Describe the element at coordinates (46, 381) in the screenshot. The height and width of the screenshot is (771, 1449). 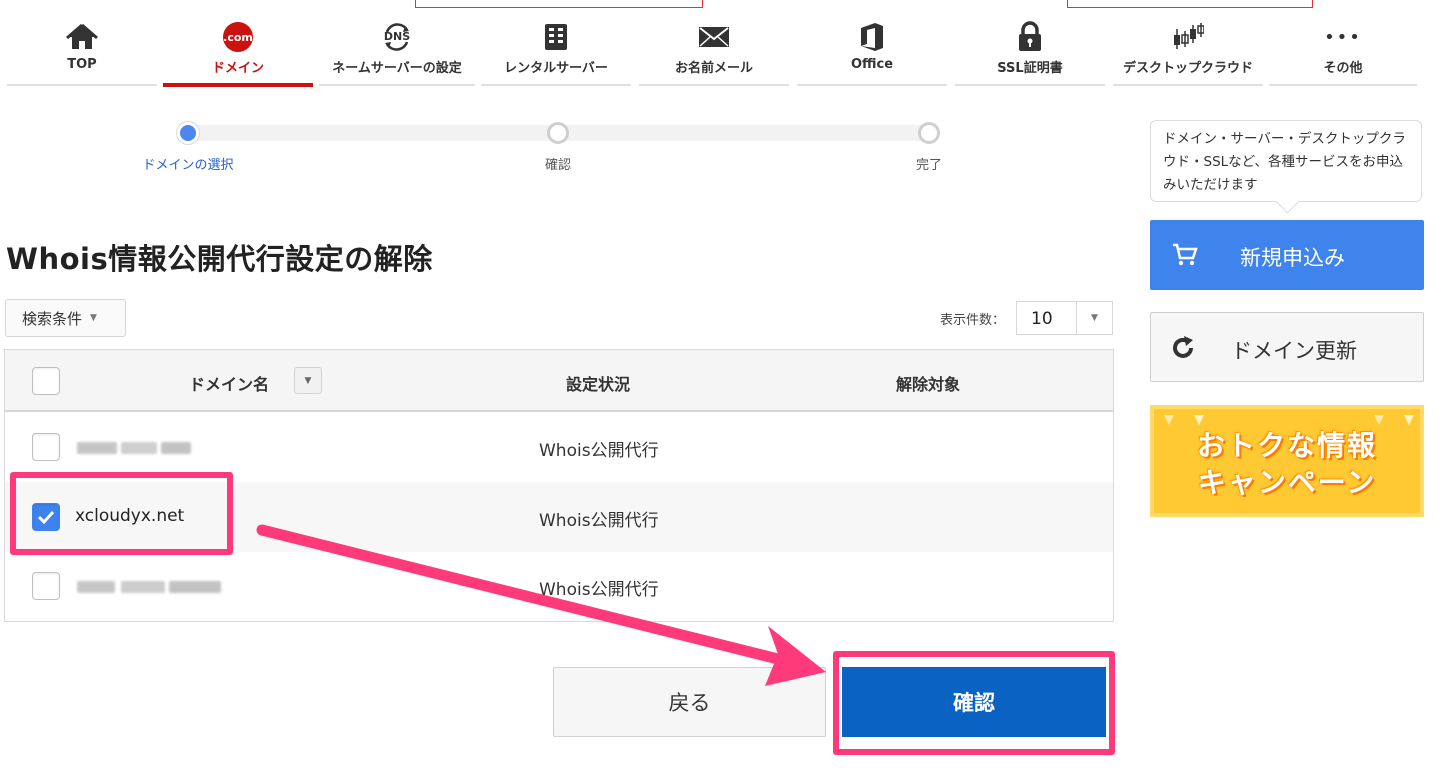
I see `select-all-checkbox` at that location.